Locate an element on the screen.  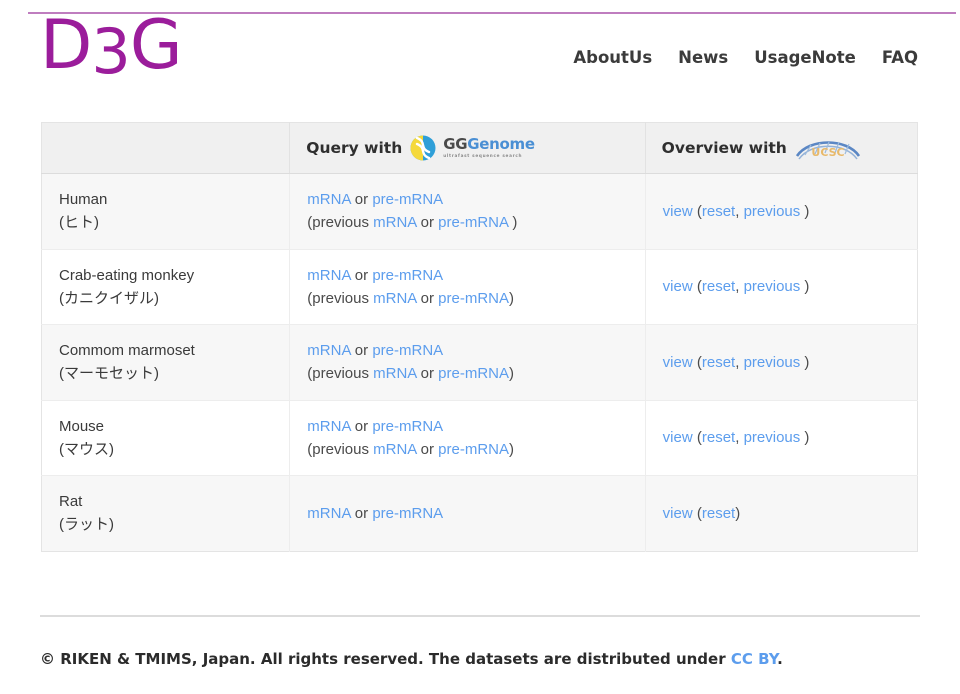
ucsc-logo-icon: UCSC is located at coordinates (828, 148).